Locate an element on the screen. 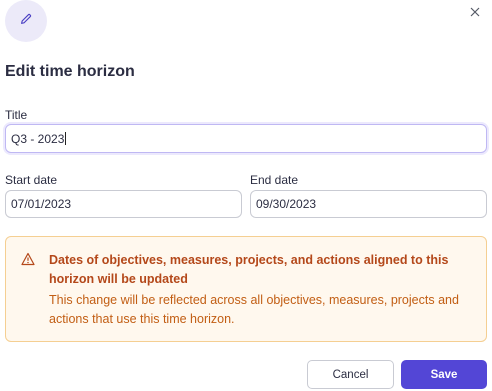 This screenshot has width=492, height=391. title-label: Title is located at coordinates (16, 115).